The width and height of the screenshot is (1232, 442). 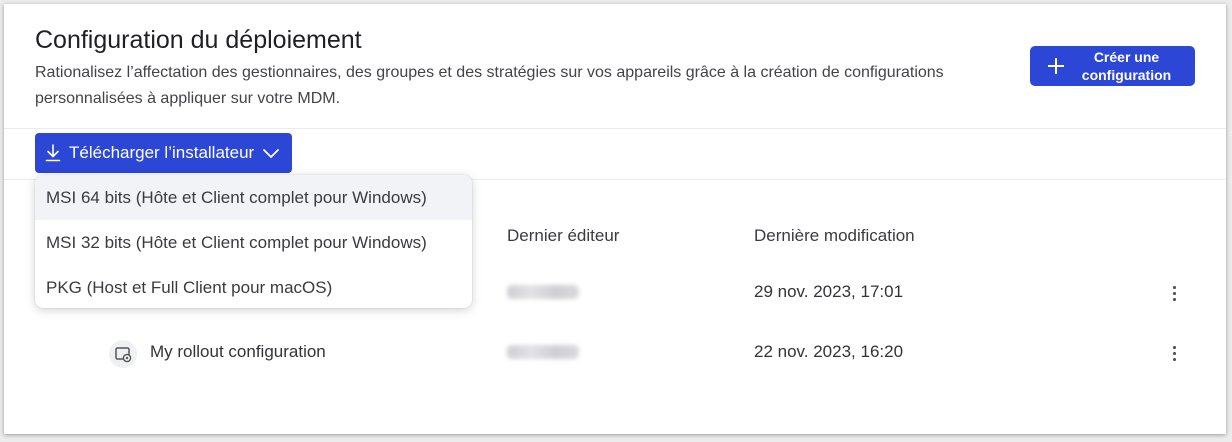 What do you see at coordinates (563, 236) in the screenshot?
I see `column-header-last-editor: Dernier éditeur` at bounding box center [563, 236].